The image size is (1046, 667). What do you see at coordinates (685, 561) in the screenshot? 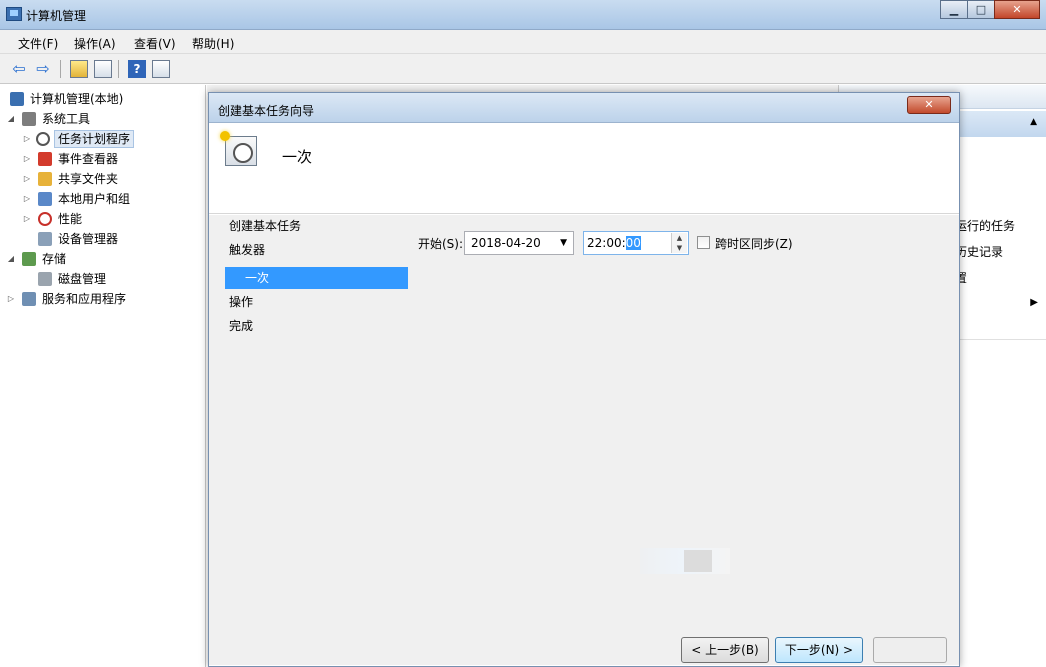
I see `obscured-region` at bounding box center [685, 561].